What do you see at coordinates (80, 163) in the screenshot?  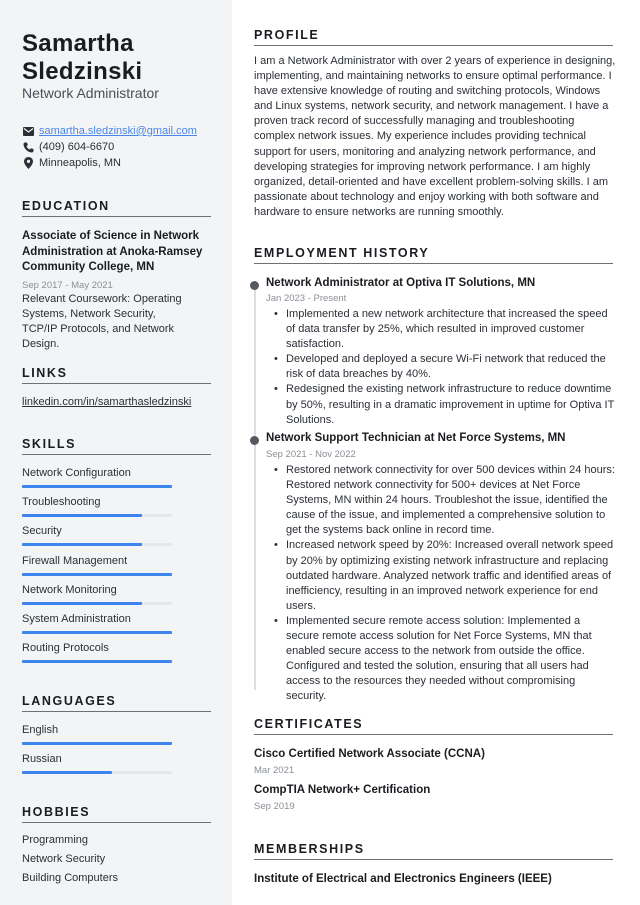 I see `location-text: Minneapolis, MN` at bounding box center [80, 163].